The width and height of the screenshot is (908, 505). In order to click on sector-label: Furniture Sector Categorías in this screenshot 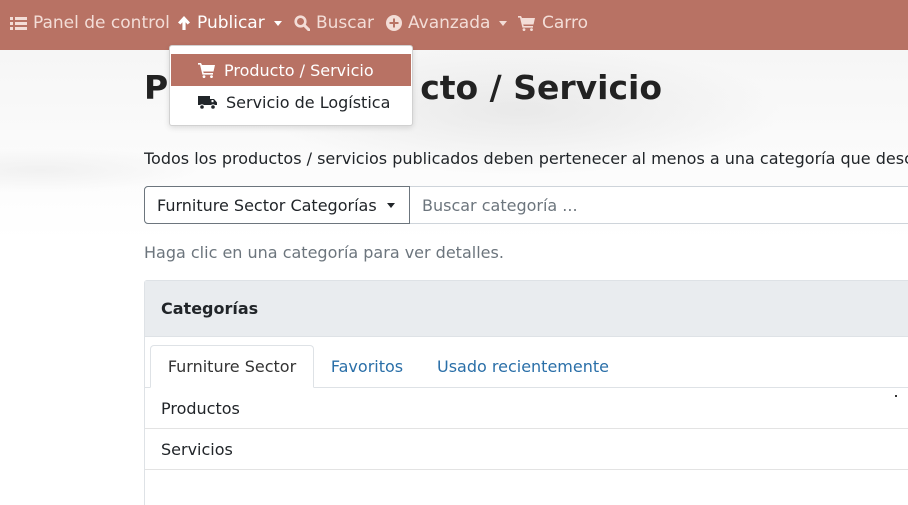, I will do `click(267, 205)`.